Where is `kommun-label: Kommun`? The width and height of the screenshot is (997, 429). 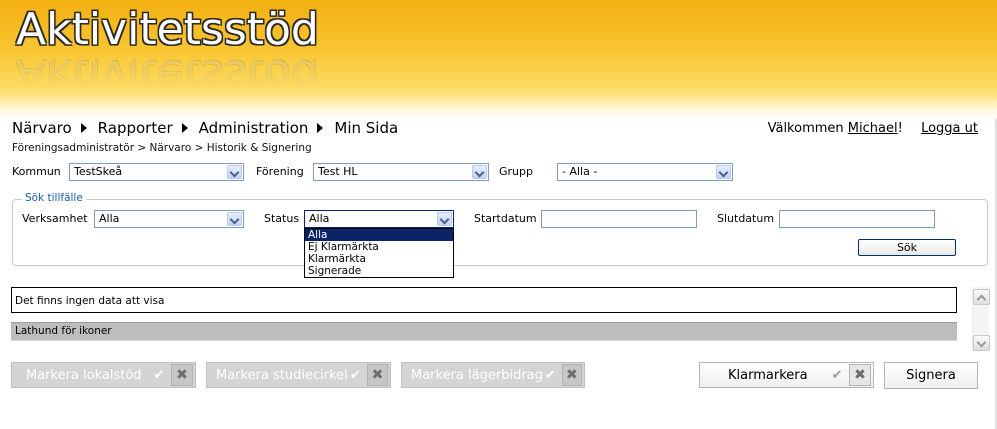 kommun-label: Kommun is located at coordinates (36, 171).